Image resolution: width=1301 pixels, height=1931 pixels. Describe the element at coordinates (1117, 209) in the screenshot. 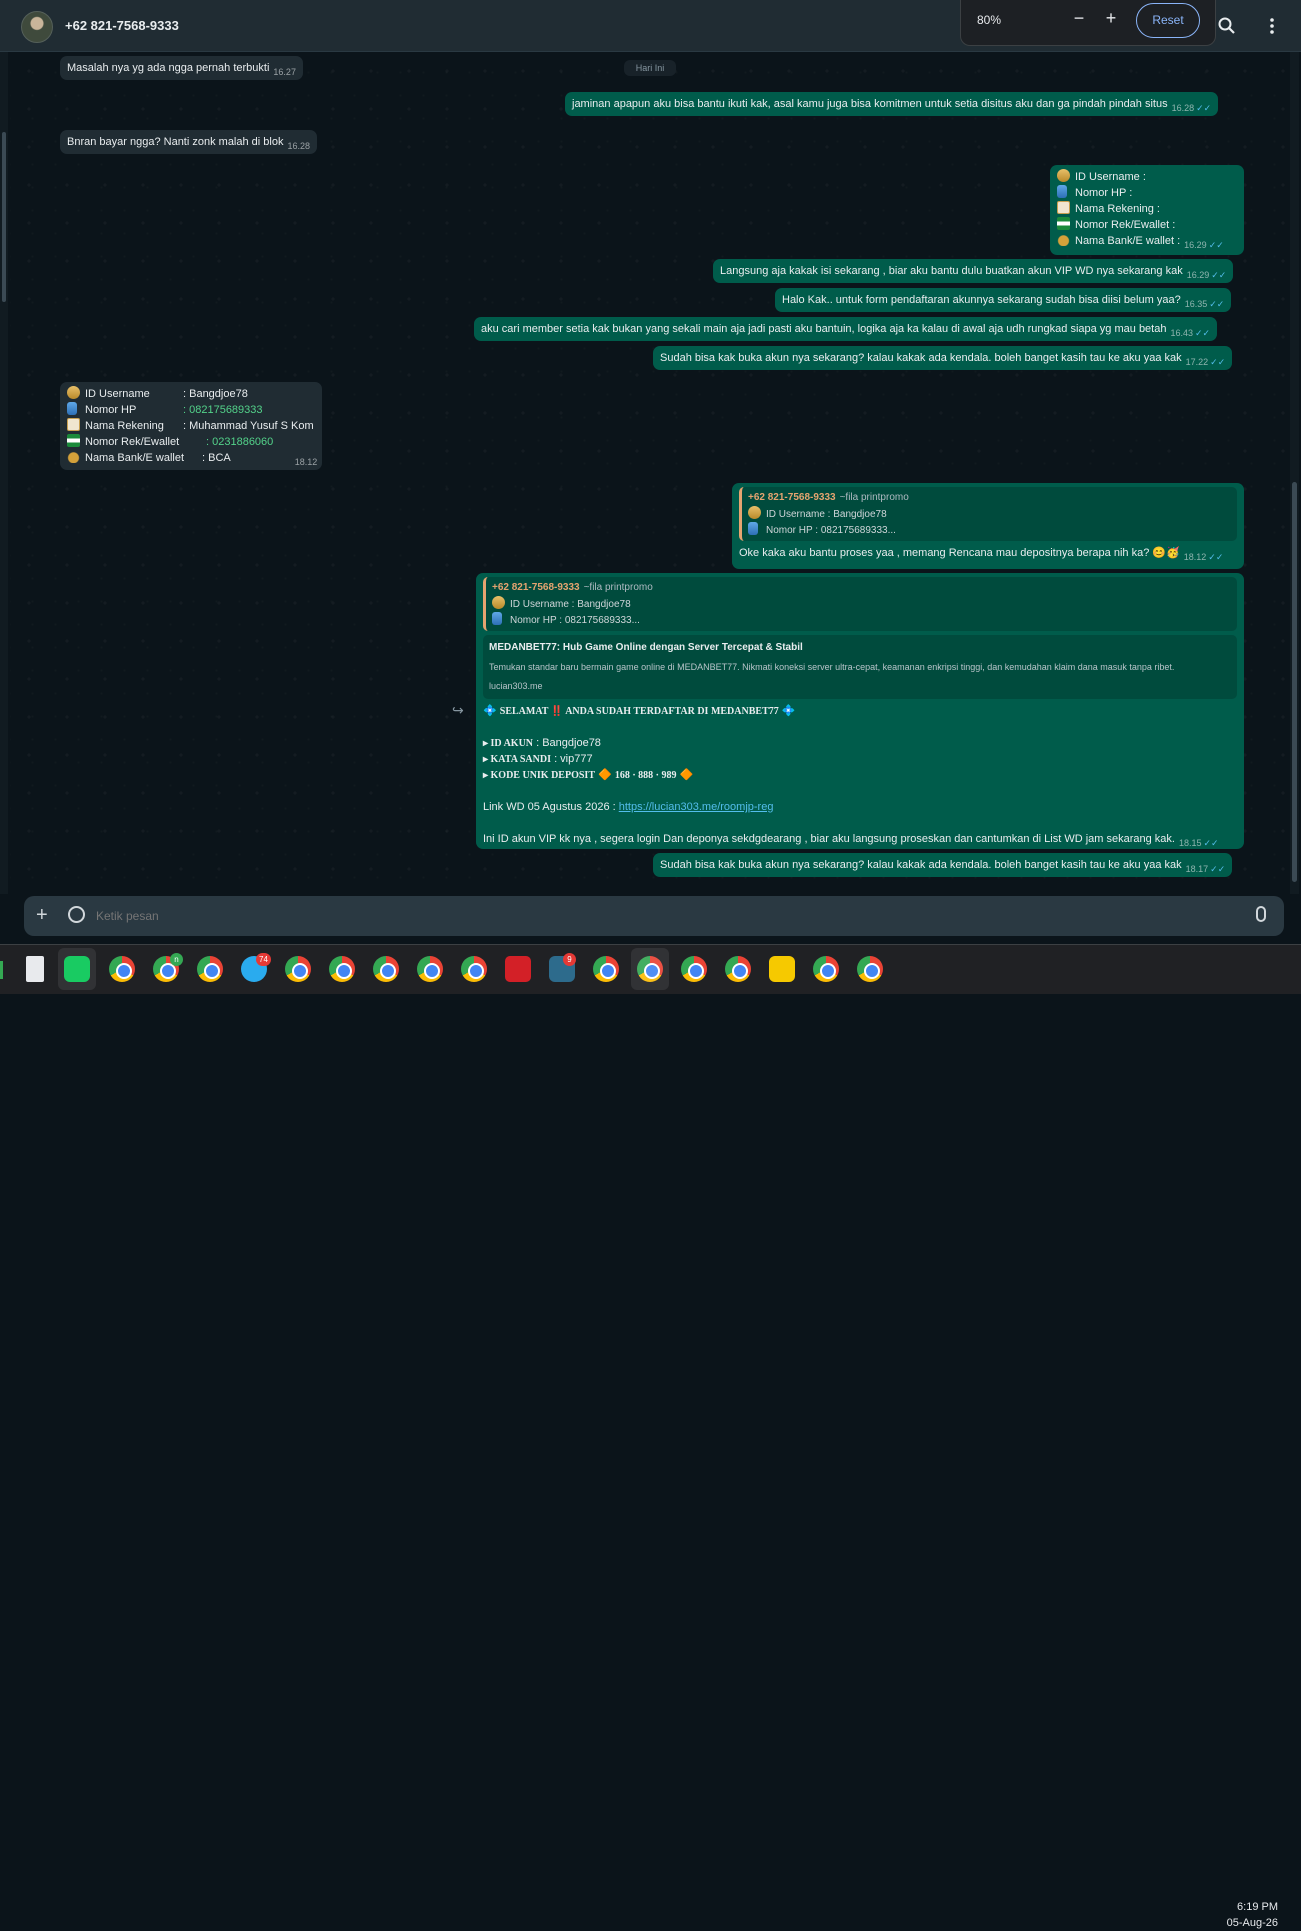

I see `form-label: Nama Rekening :` at that location.